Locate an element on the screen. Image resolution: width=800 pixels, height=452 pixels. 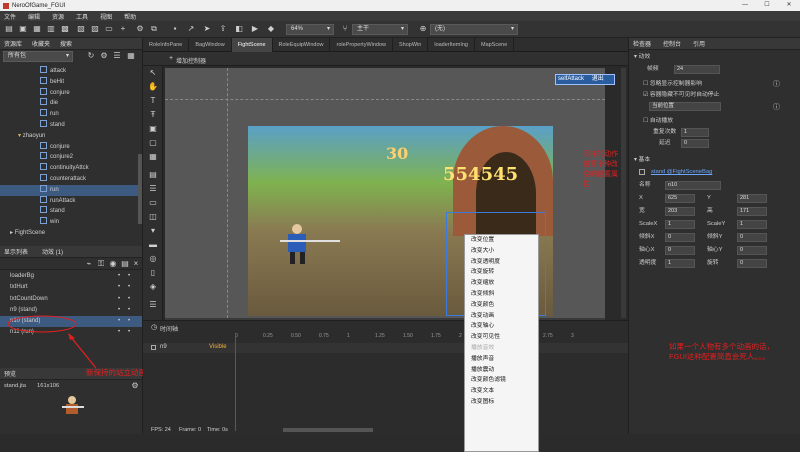
document-tab: MapScene is located at coordinates (495, 45).